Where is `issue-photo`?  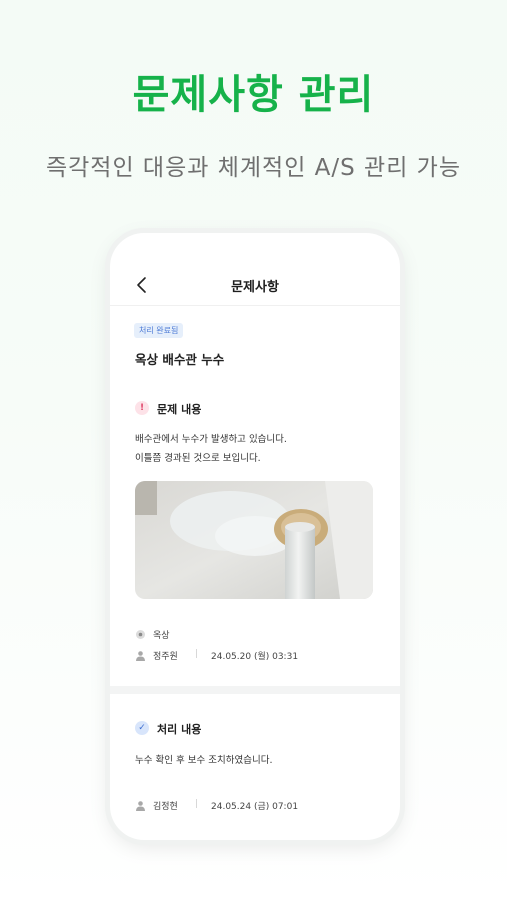
issue-photo is located at coordinates (254, 540).